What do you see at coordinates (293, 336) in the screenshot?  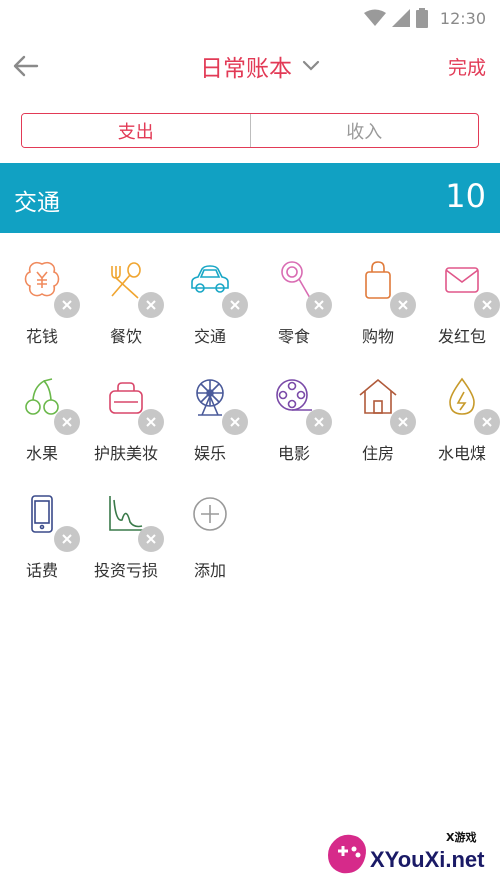 I see `category-label: 零食` at bounding box center [293, 336].